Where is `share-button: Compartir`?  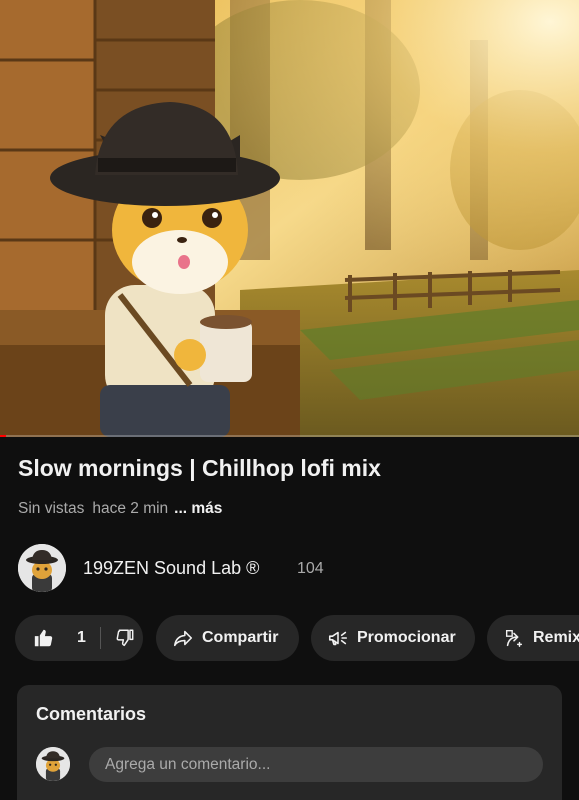 share-button: Compartir is located at coordinates (227, 638).